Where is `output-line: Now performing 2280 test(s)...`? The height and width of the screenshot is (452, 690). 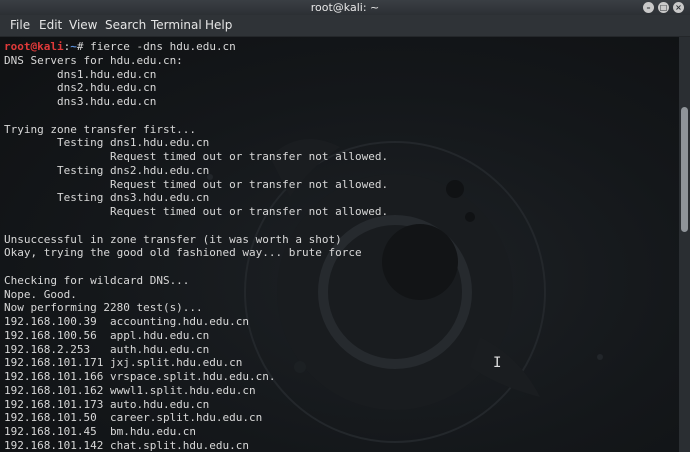 output-line: Now performing 2280 test(s)... is located at coordinates (103, 308).